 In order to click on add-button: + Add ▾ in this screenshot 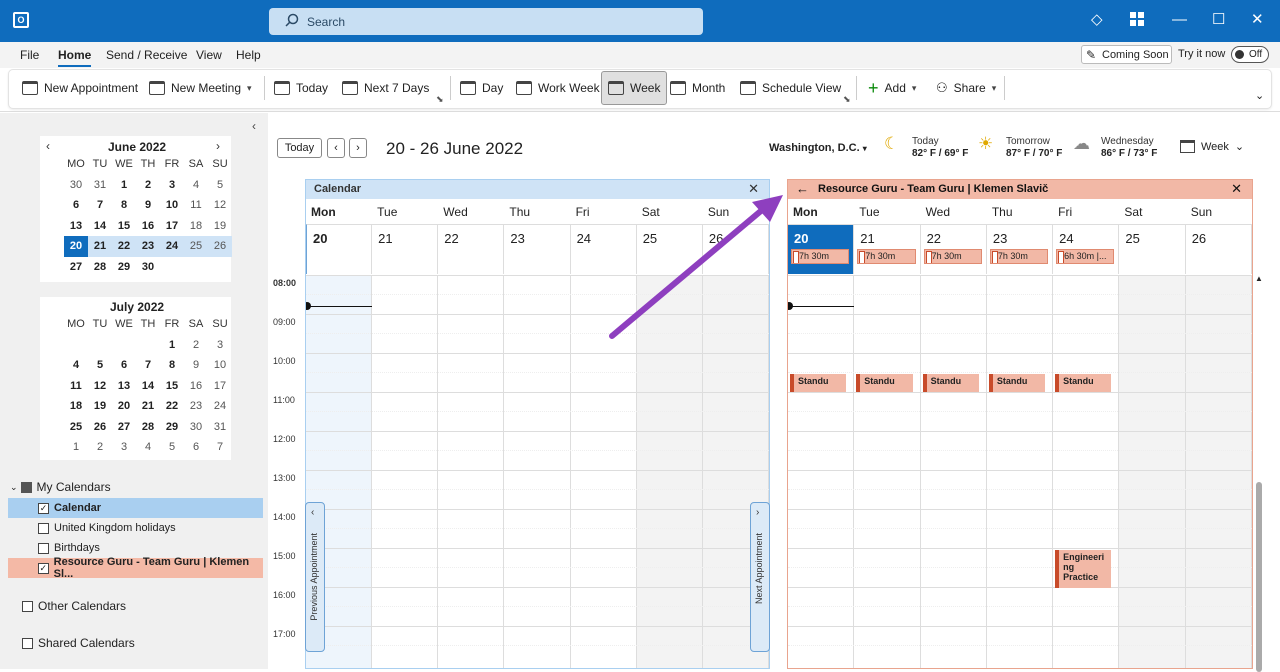, I will do `click(892, 88)`.